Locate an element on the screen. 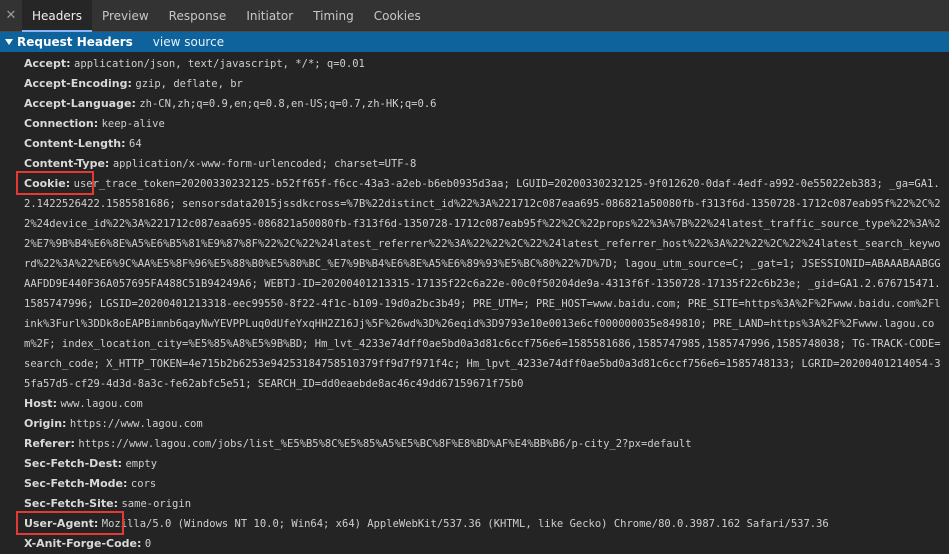  header-name: Cookie: is located at coordinates (47, 183).